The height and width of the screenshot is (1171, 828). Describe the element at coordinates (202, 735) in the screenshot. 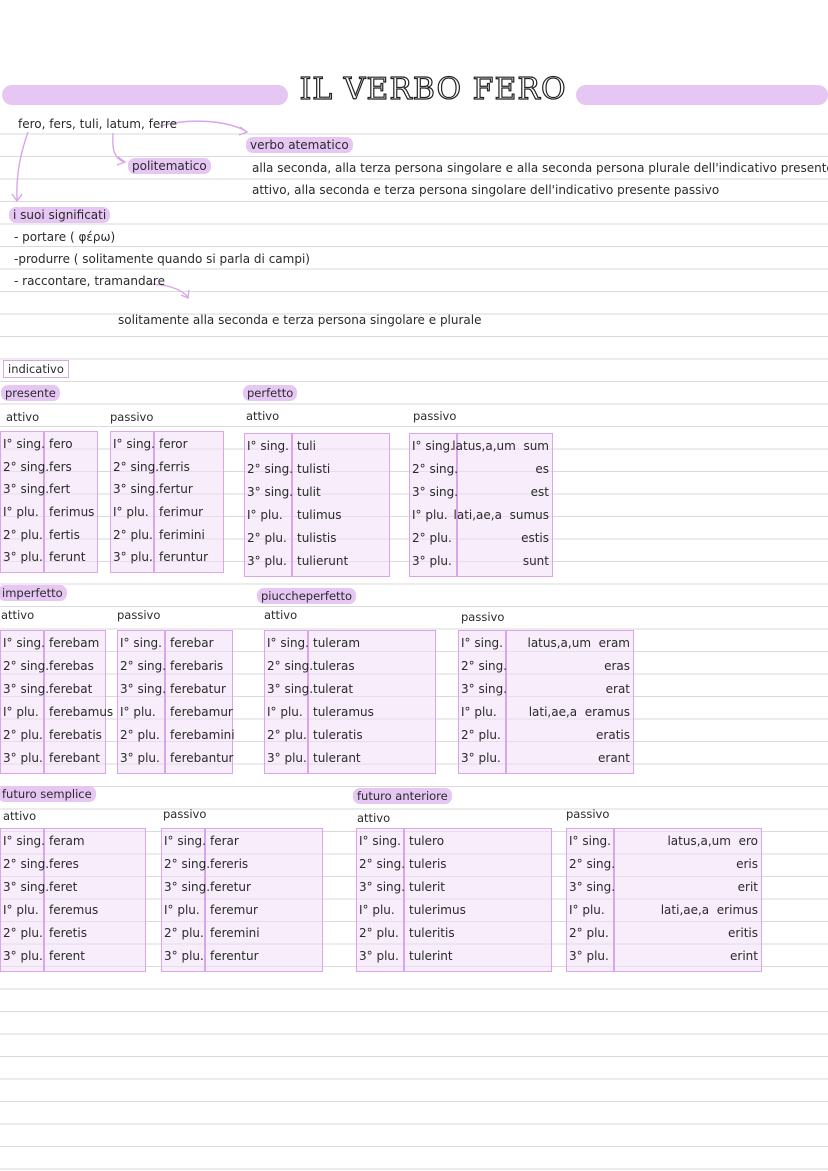

I see `verb-form: ferebamini` at that location.